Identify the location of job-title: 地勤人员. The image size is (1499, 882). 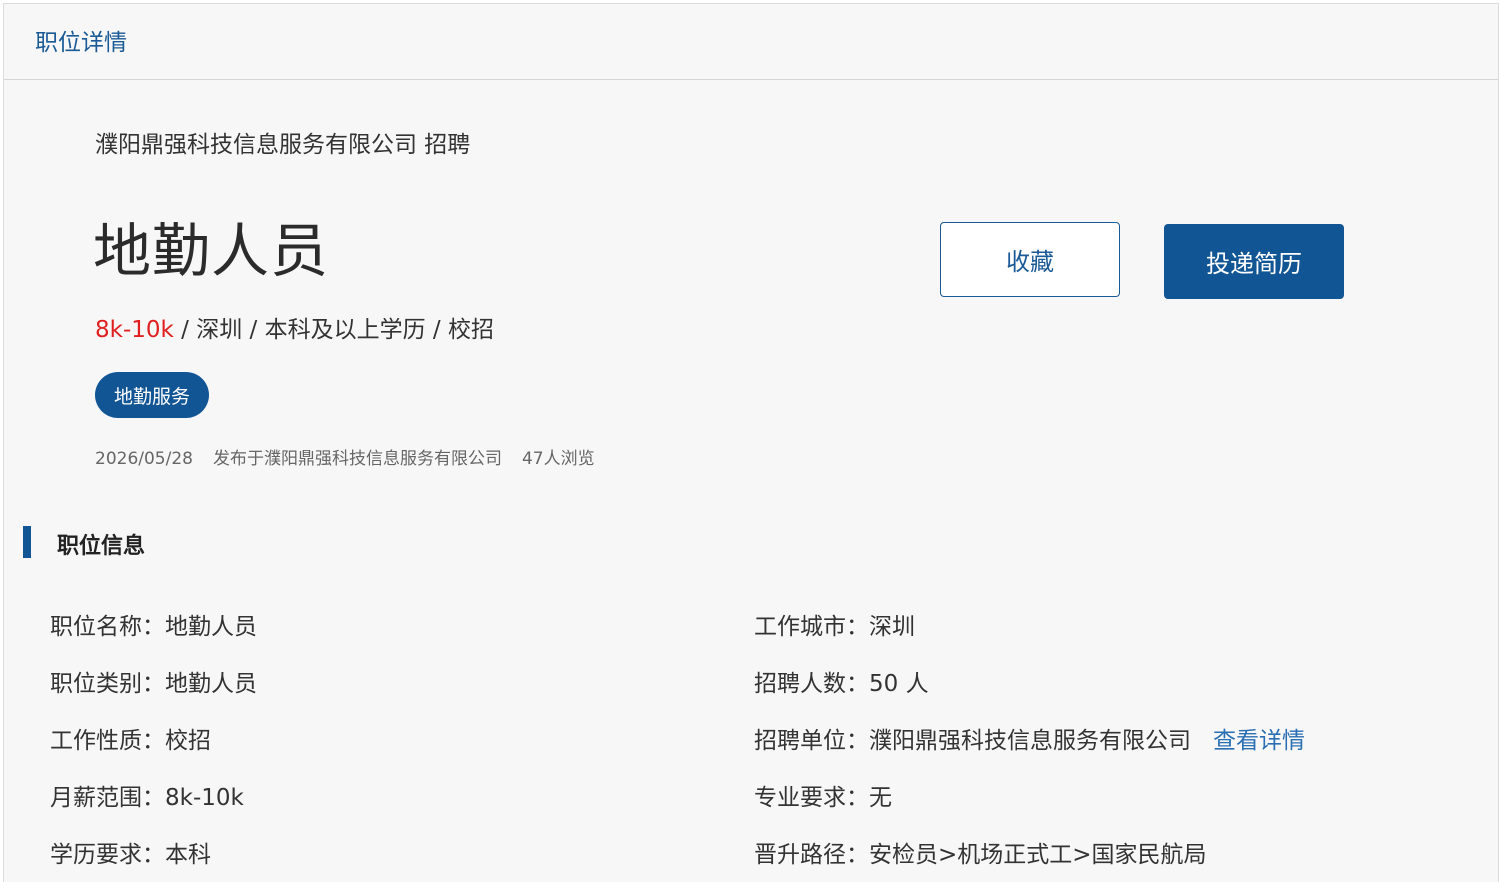
(211, 251).